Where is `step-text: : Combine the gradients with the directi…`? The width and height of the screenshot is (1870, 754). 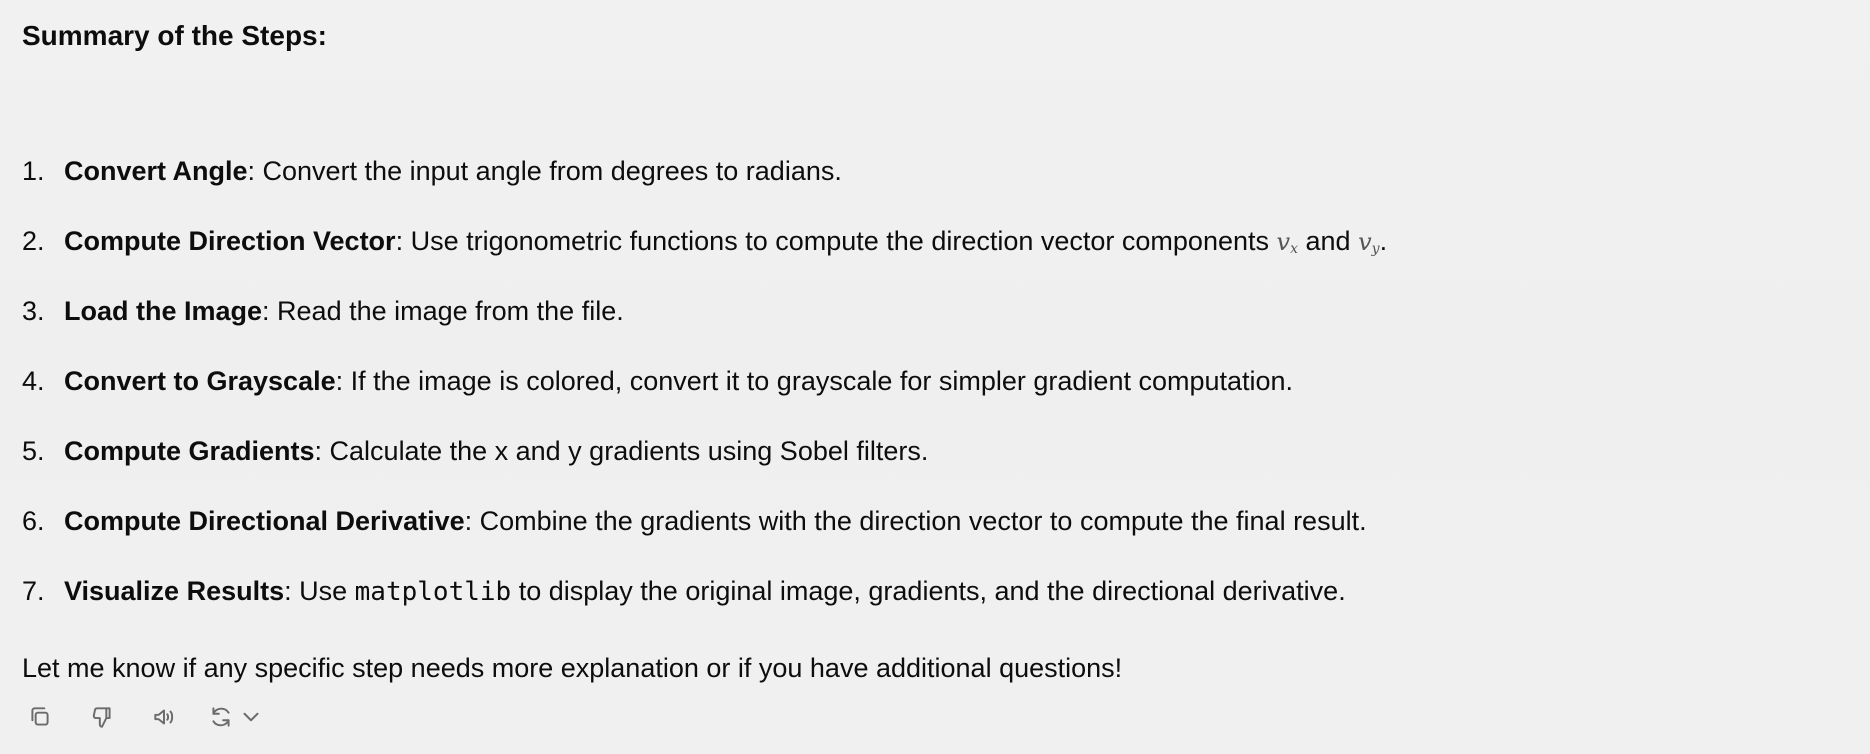 step-text: : Combine the gradients with the directi… is located at coordinates (915, 521).